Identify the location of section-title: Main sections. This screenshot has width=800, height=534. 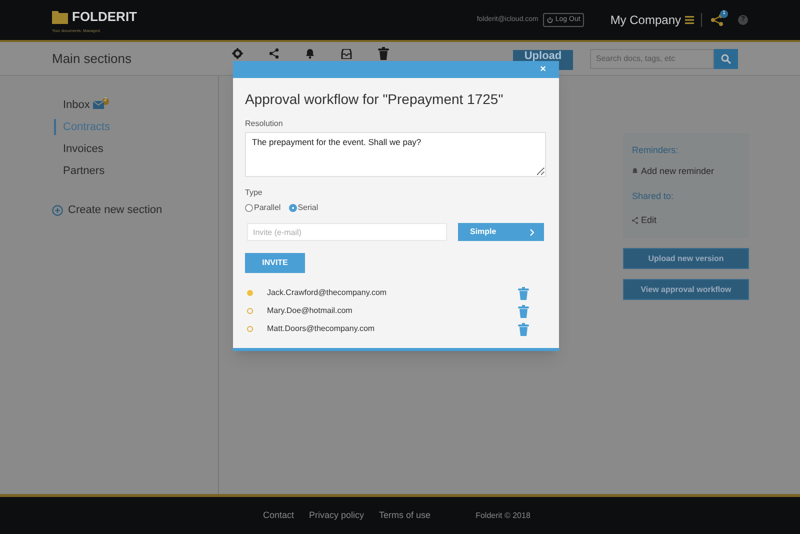
(92, 59).